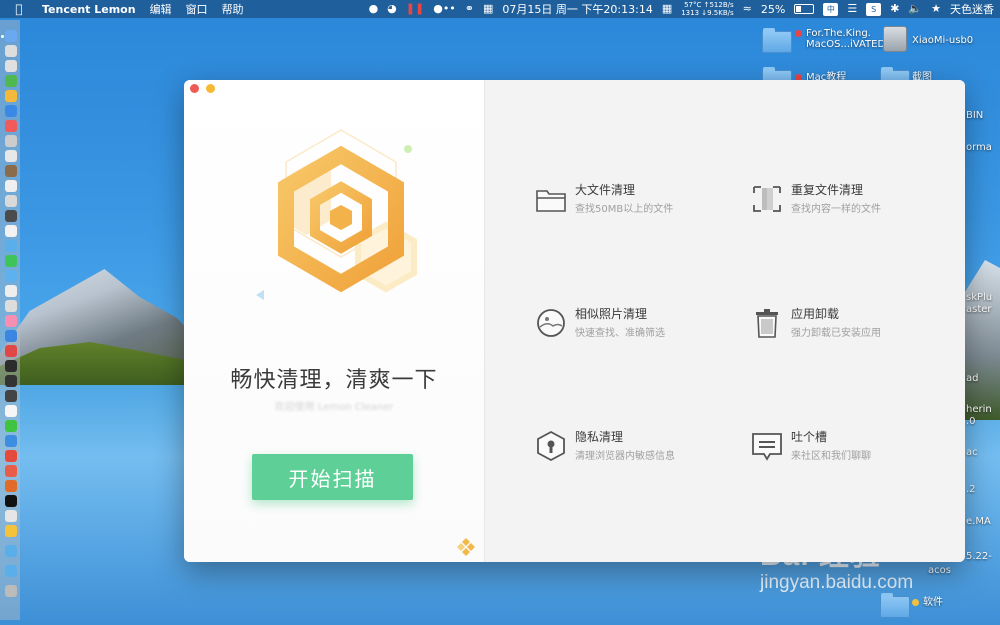 The image size is (1000, 625). I want to click on downloads-folder-icon, so click(11, 551).